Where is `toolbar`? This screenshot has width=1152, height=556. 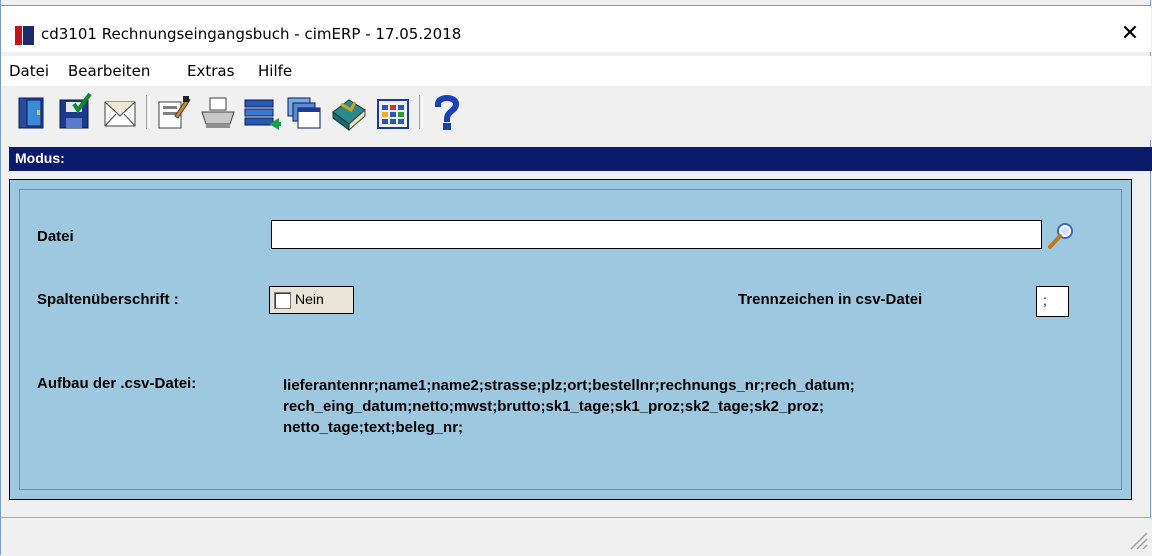
toolbar is located at coordinates (576, 113).